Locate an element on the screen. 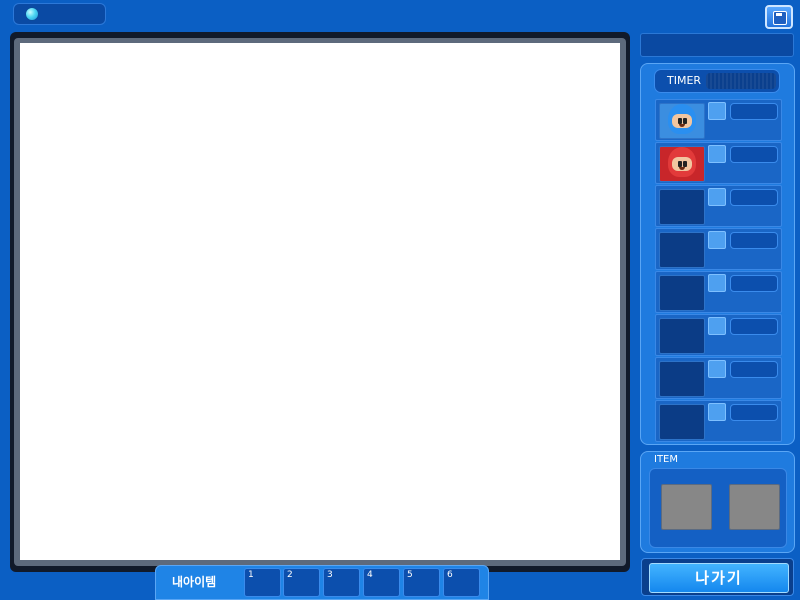  quick-slot-5: 5 is located at coordinates (421, 582).